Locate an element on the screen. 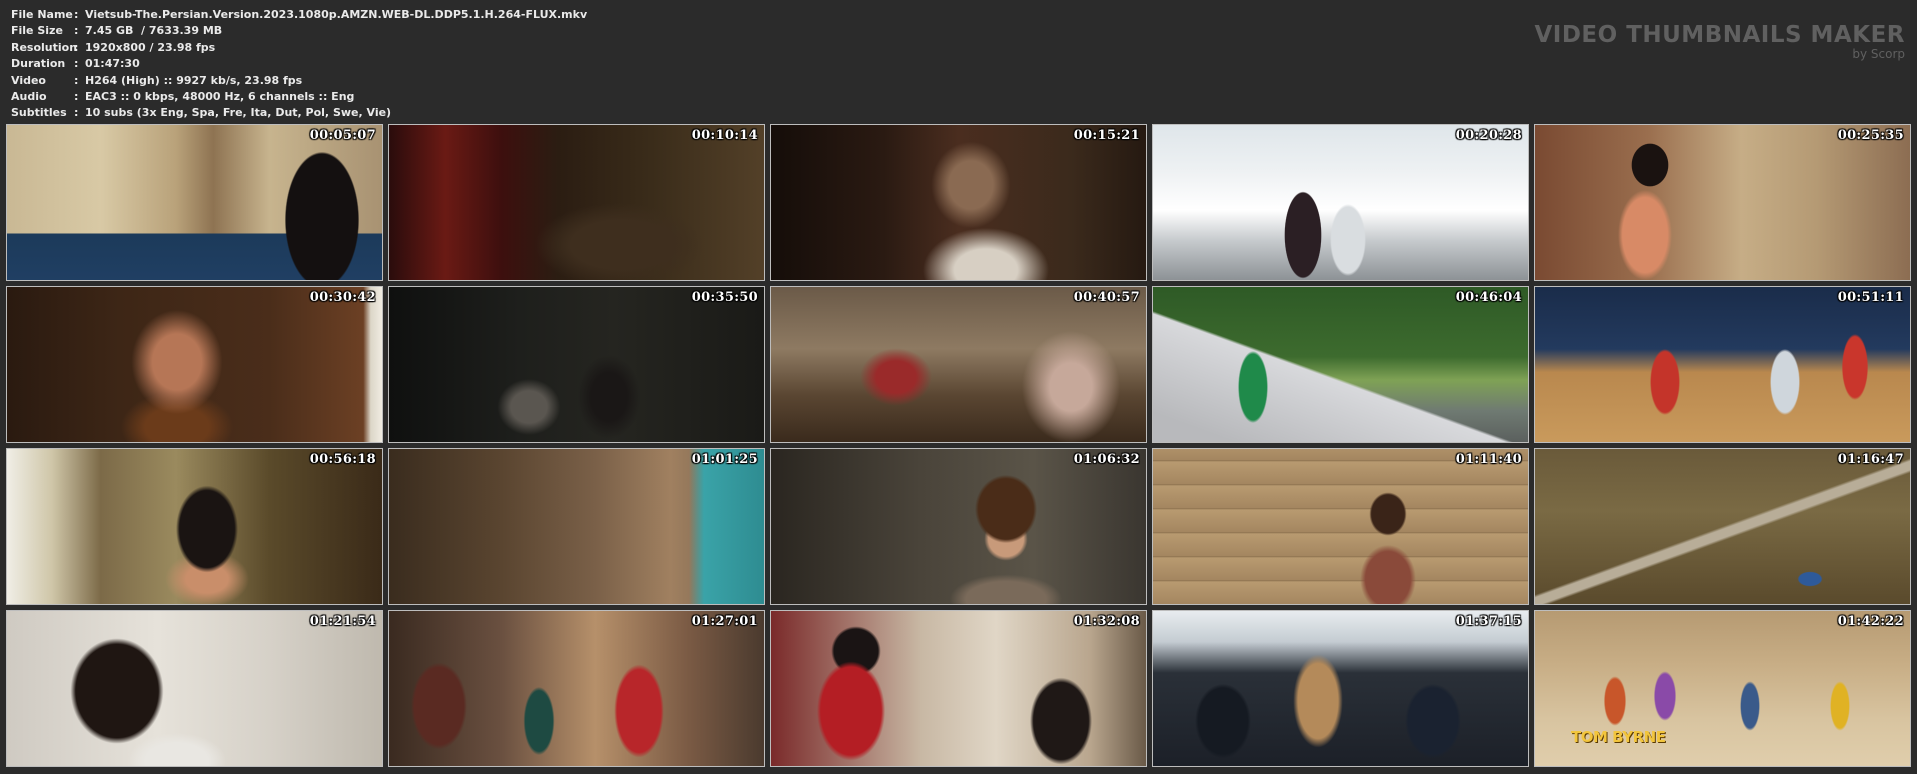  timestamp: 00:30:42 is located at coordinates (342, 297).